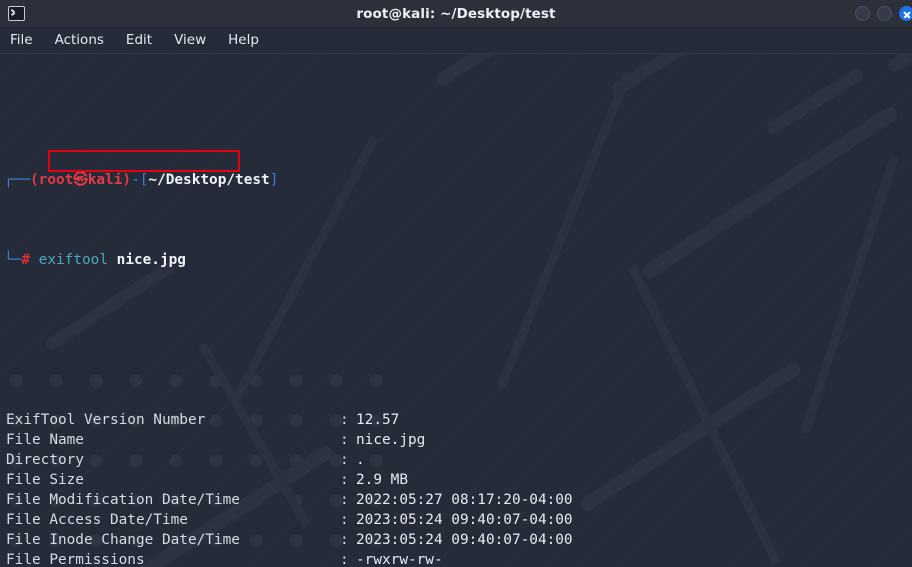 The image size is (912, 567). Describe the element at coordinates (458, 480) in the screenshot. I see `output-row: File Size:2.9 MB` at that location.